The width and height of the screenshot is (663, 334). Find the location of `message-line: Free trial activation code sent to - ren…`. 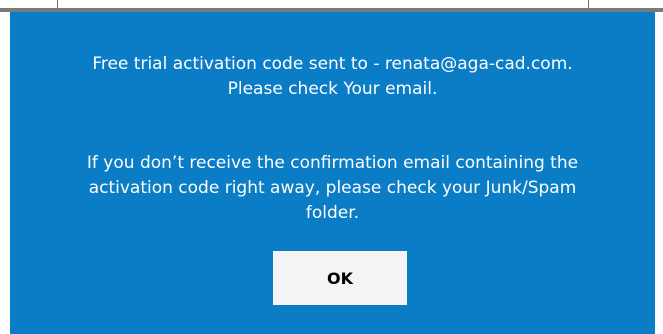

message-line: Free trial activation code sent to - ren… is located at coordinates (332, 64).